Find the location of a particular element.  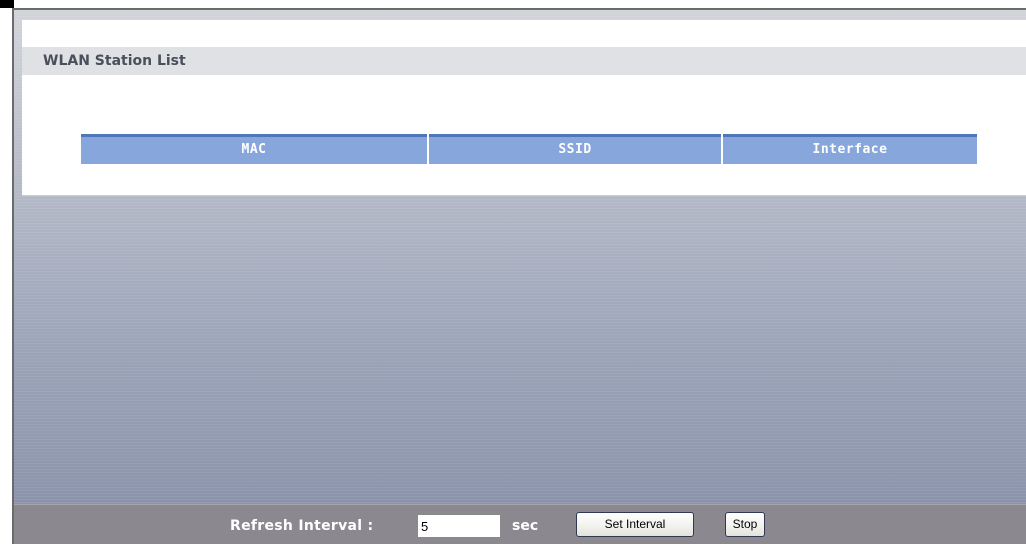

table-header-row: MAC SSID Interface is located at coordinates (529, 149).